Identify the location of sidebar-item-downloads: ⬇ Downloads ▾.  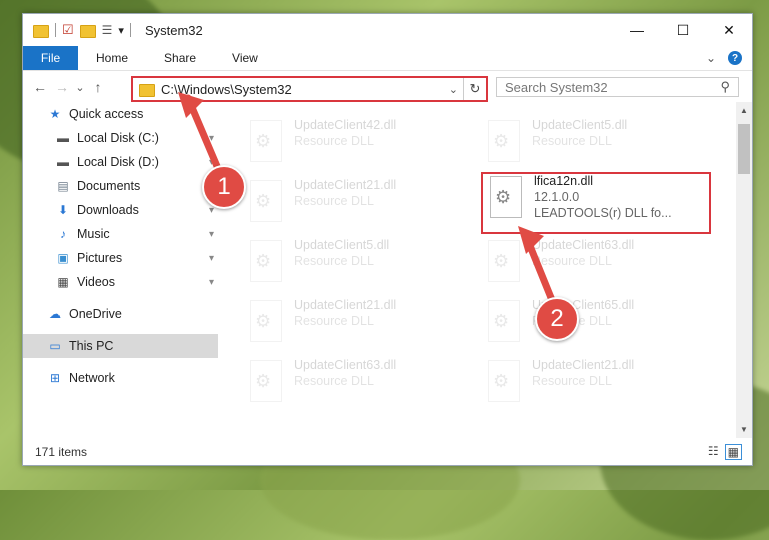
(120, 210).